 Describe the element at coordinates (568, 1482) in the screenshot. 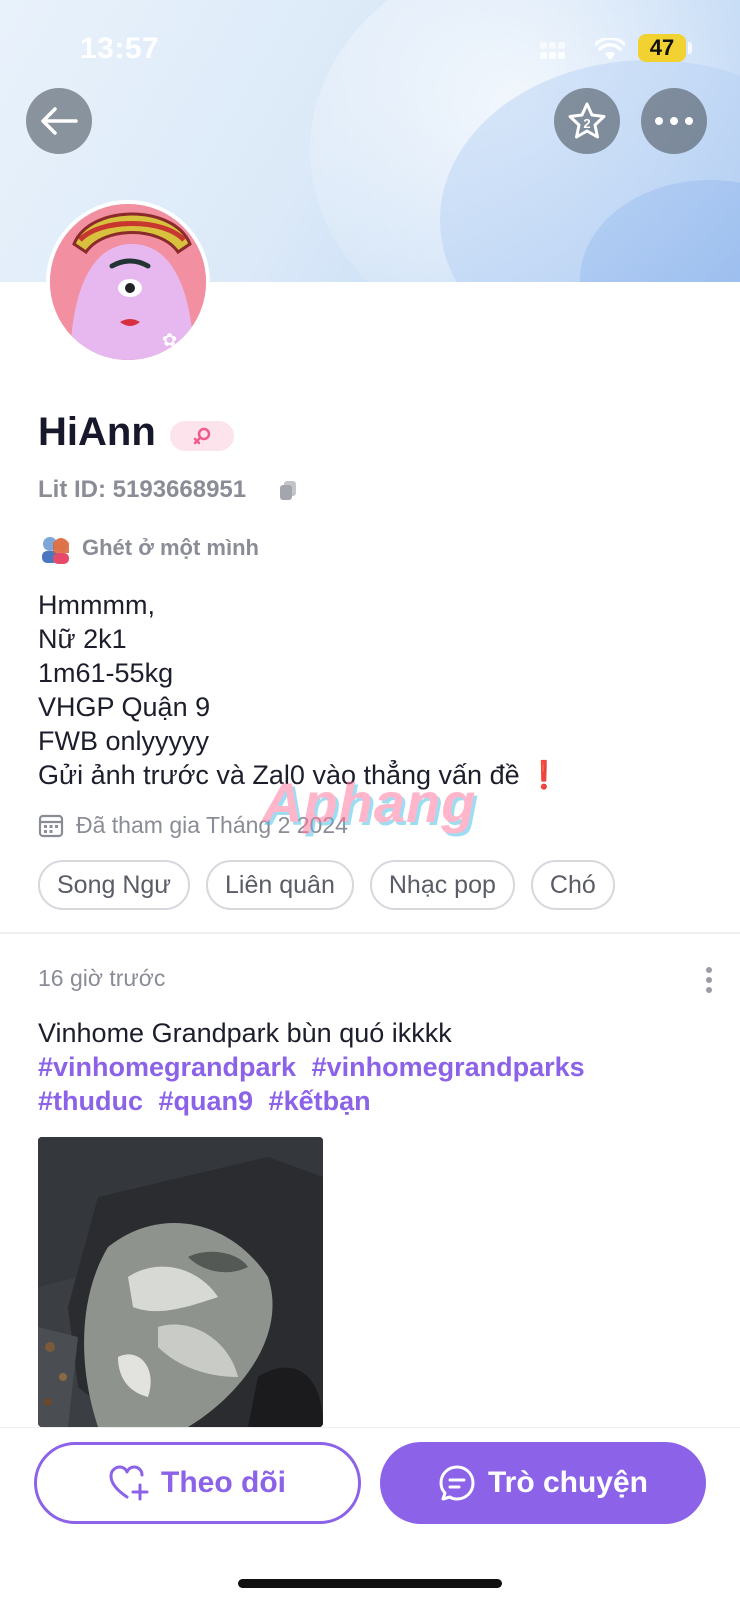

I see `chat-label: Trò chuyện` at that location.